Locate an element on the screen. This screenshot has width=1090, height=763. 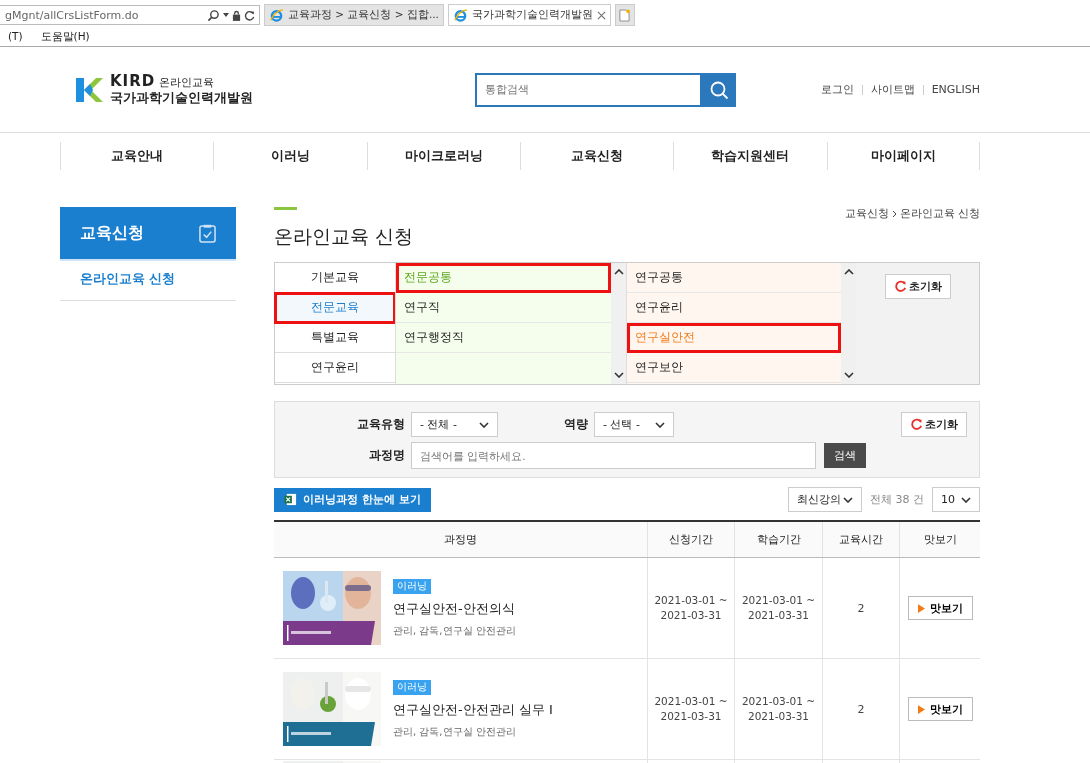
page-size-select: 10 is located at coordinates (956, 499).